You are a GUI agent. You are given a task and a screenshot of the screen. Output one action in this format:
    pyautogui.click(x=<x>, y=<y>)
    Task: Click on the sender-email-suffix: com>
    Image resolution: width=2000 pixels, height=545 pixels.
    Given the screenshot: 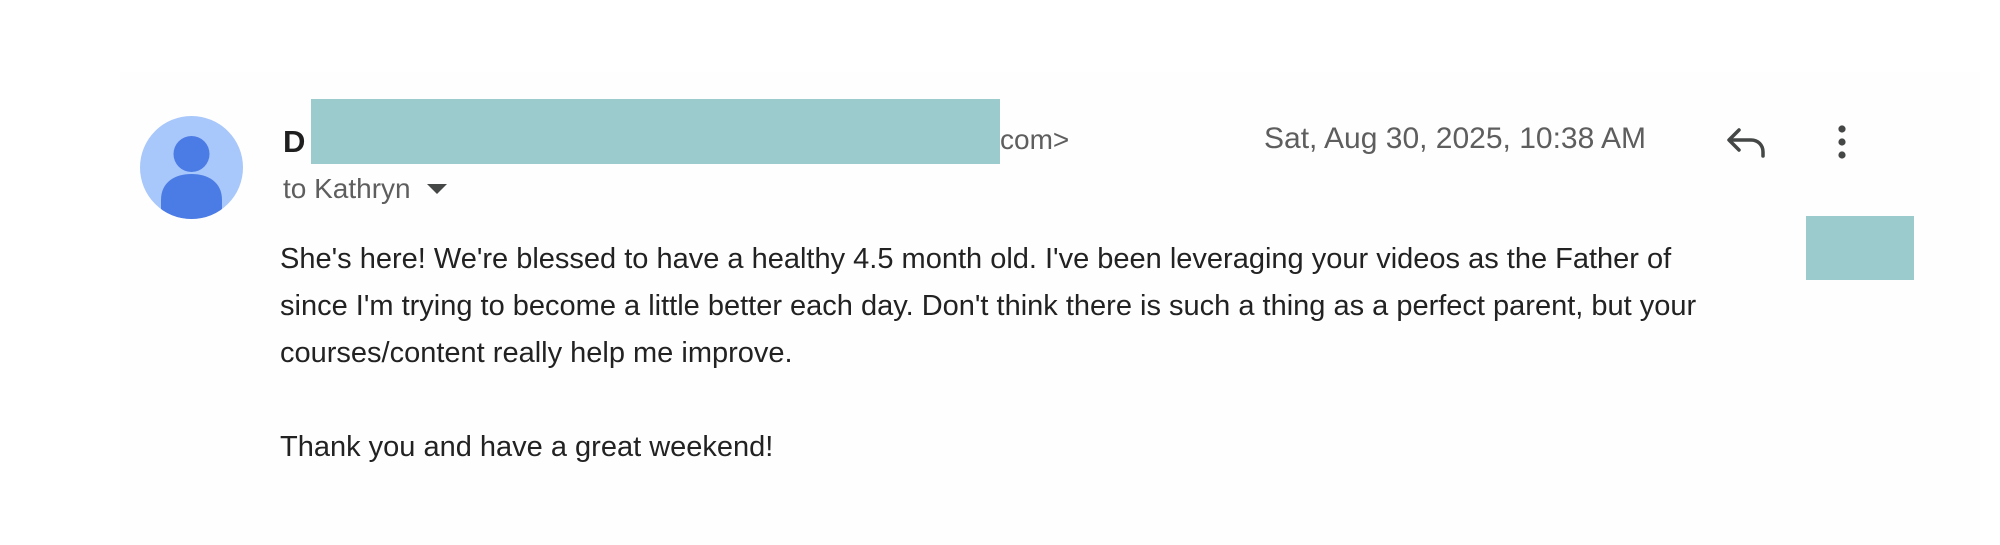 What is the action you would take?
    pyautogui.click(x=1035, y=139)
    